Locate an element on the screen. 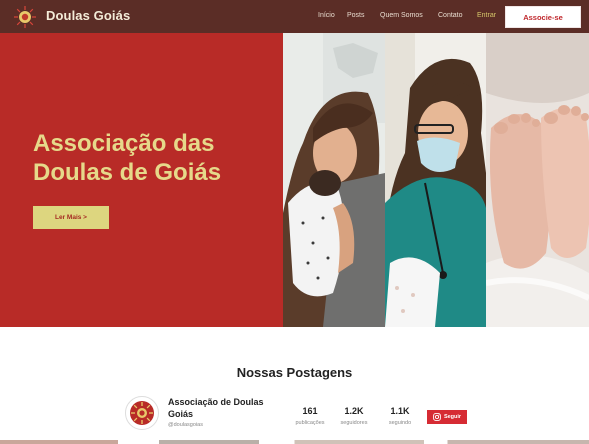  hero-photo-baby-feet is located at coordinates (537, 180).